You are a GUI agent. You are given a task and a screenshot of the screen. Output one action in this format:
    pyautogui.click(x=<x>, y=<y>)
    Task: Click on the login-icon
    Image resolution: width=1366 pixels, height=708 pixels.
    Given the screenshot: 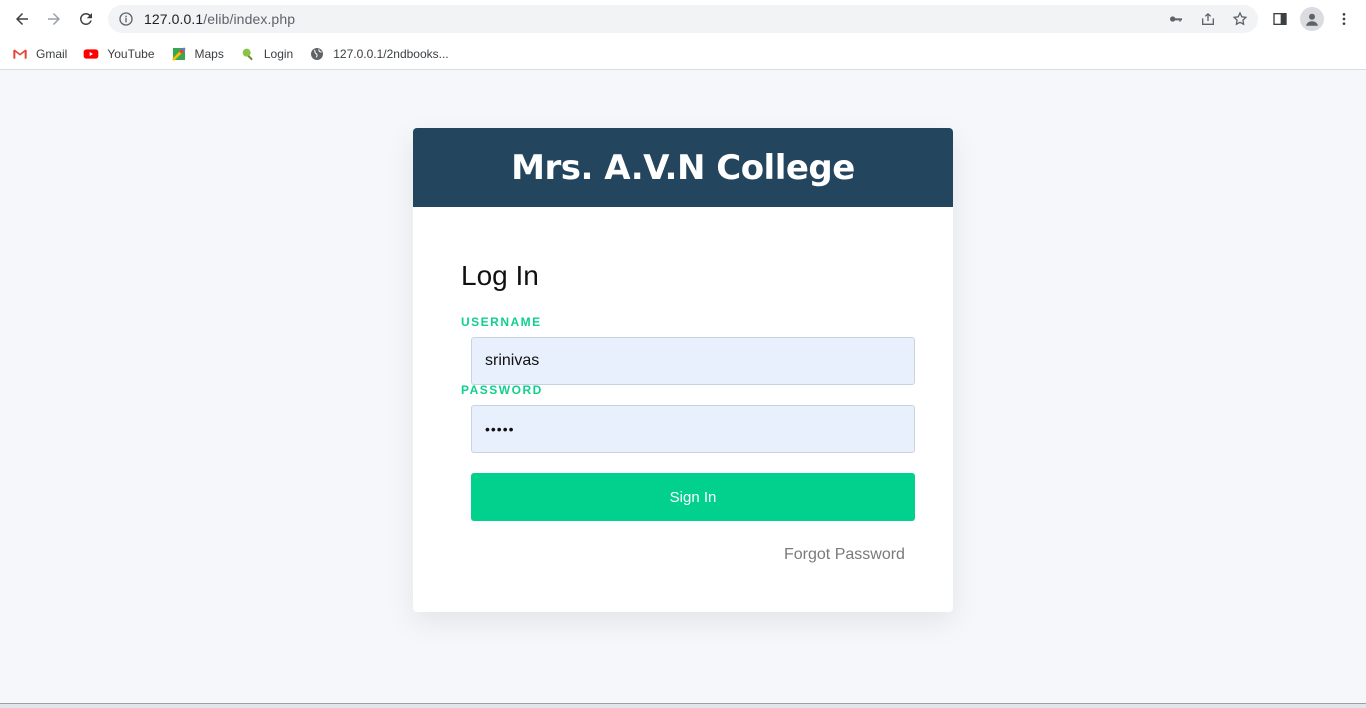 What is the action you would take?
    pyautogui.click(x=248, y=54)
    